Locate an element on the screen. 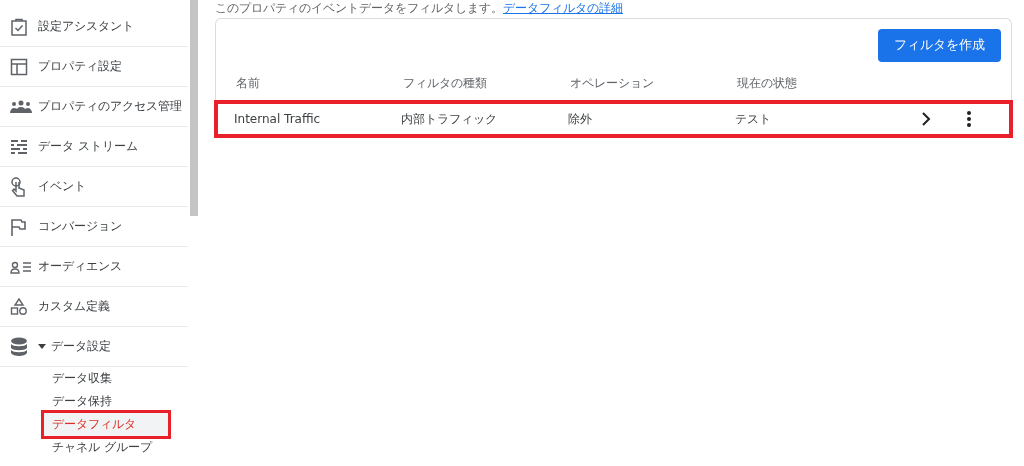 This screenshot has height=466, width=1024. sidebar-subitem: データ保持 is located at coordinates (106, 401).